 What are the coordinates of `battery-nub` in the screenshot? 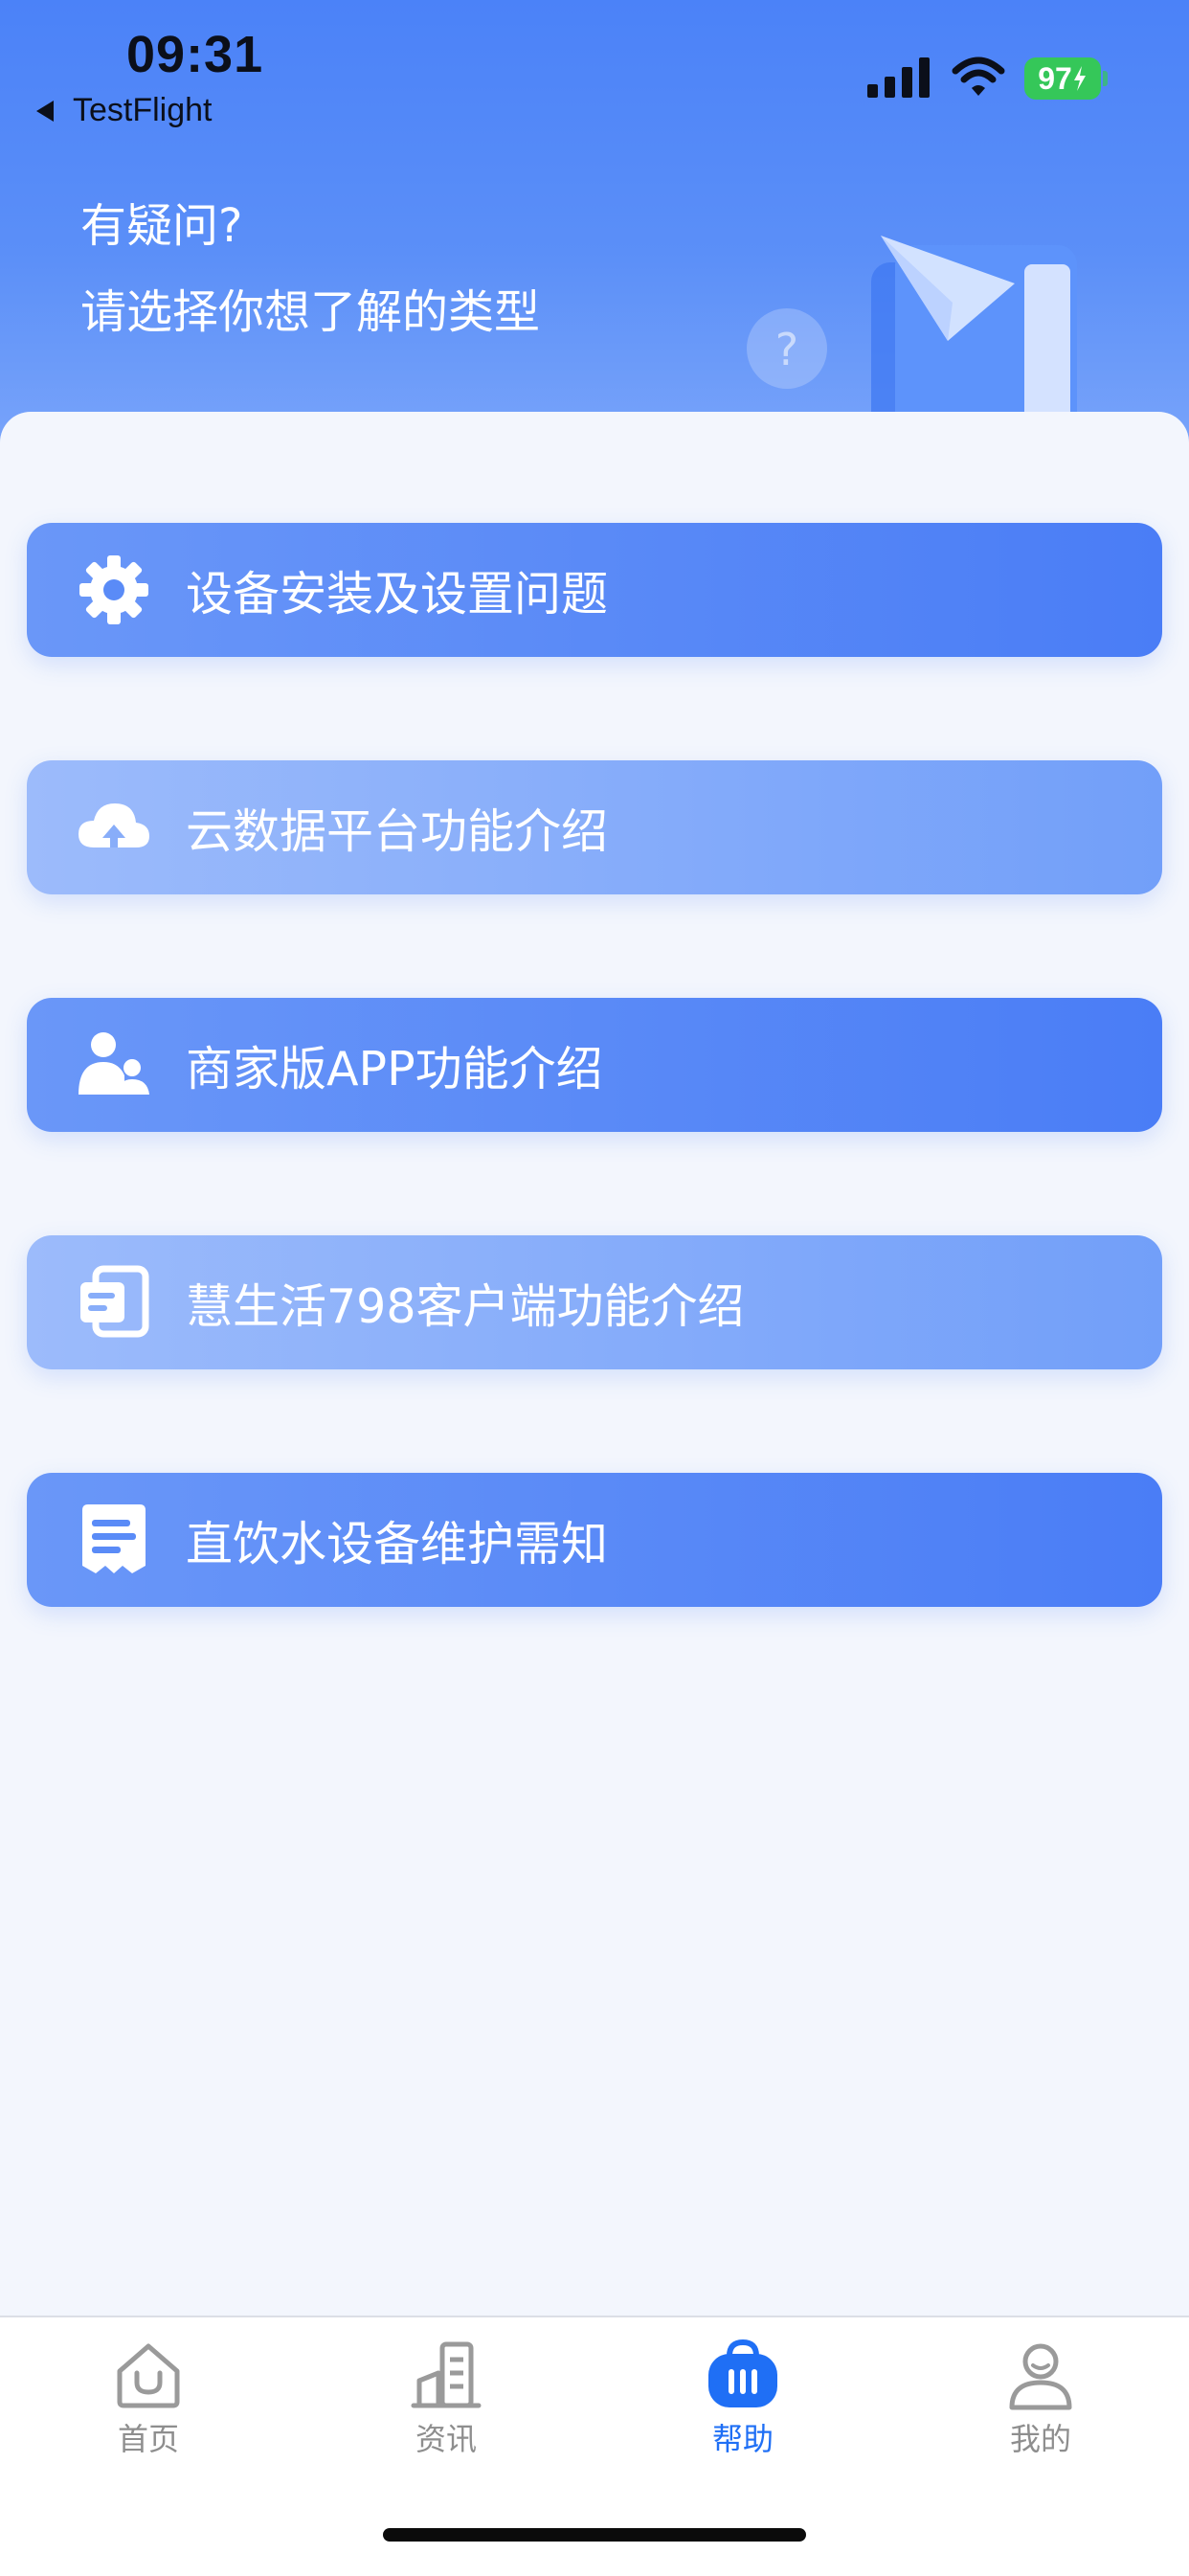 It's located at (1105, 78).